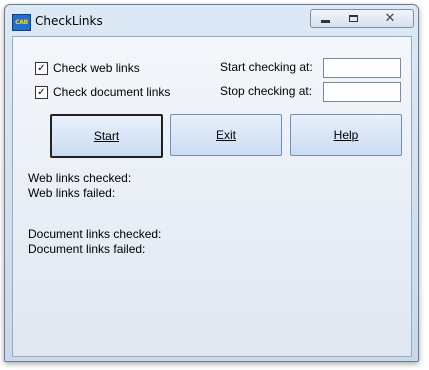 The width and height of the screenshot is (429, 370). I want to click on maximize-icon, so click(353, 18).